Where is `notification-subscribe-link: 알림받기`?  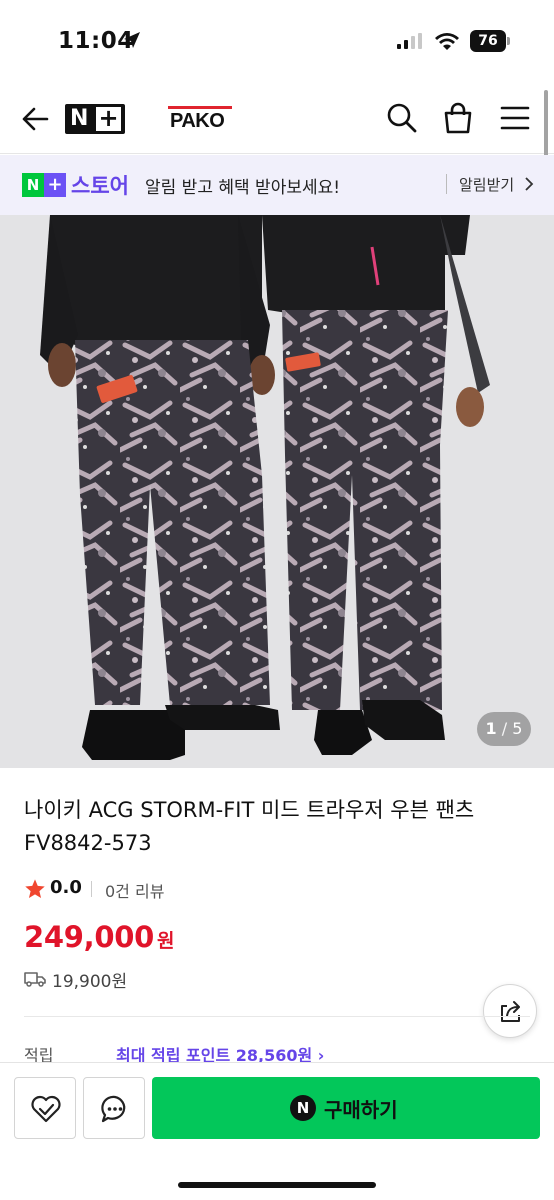
notification-subscribe-link: 알림받기 is located at coordinates (486, 184).